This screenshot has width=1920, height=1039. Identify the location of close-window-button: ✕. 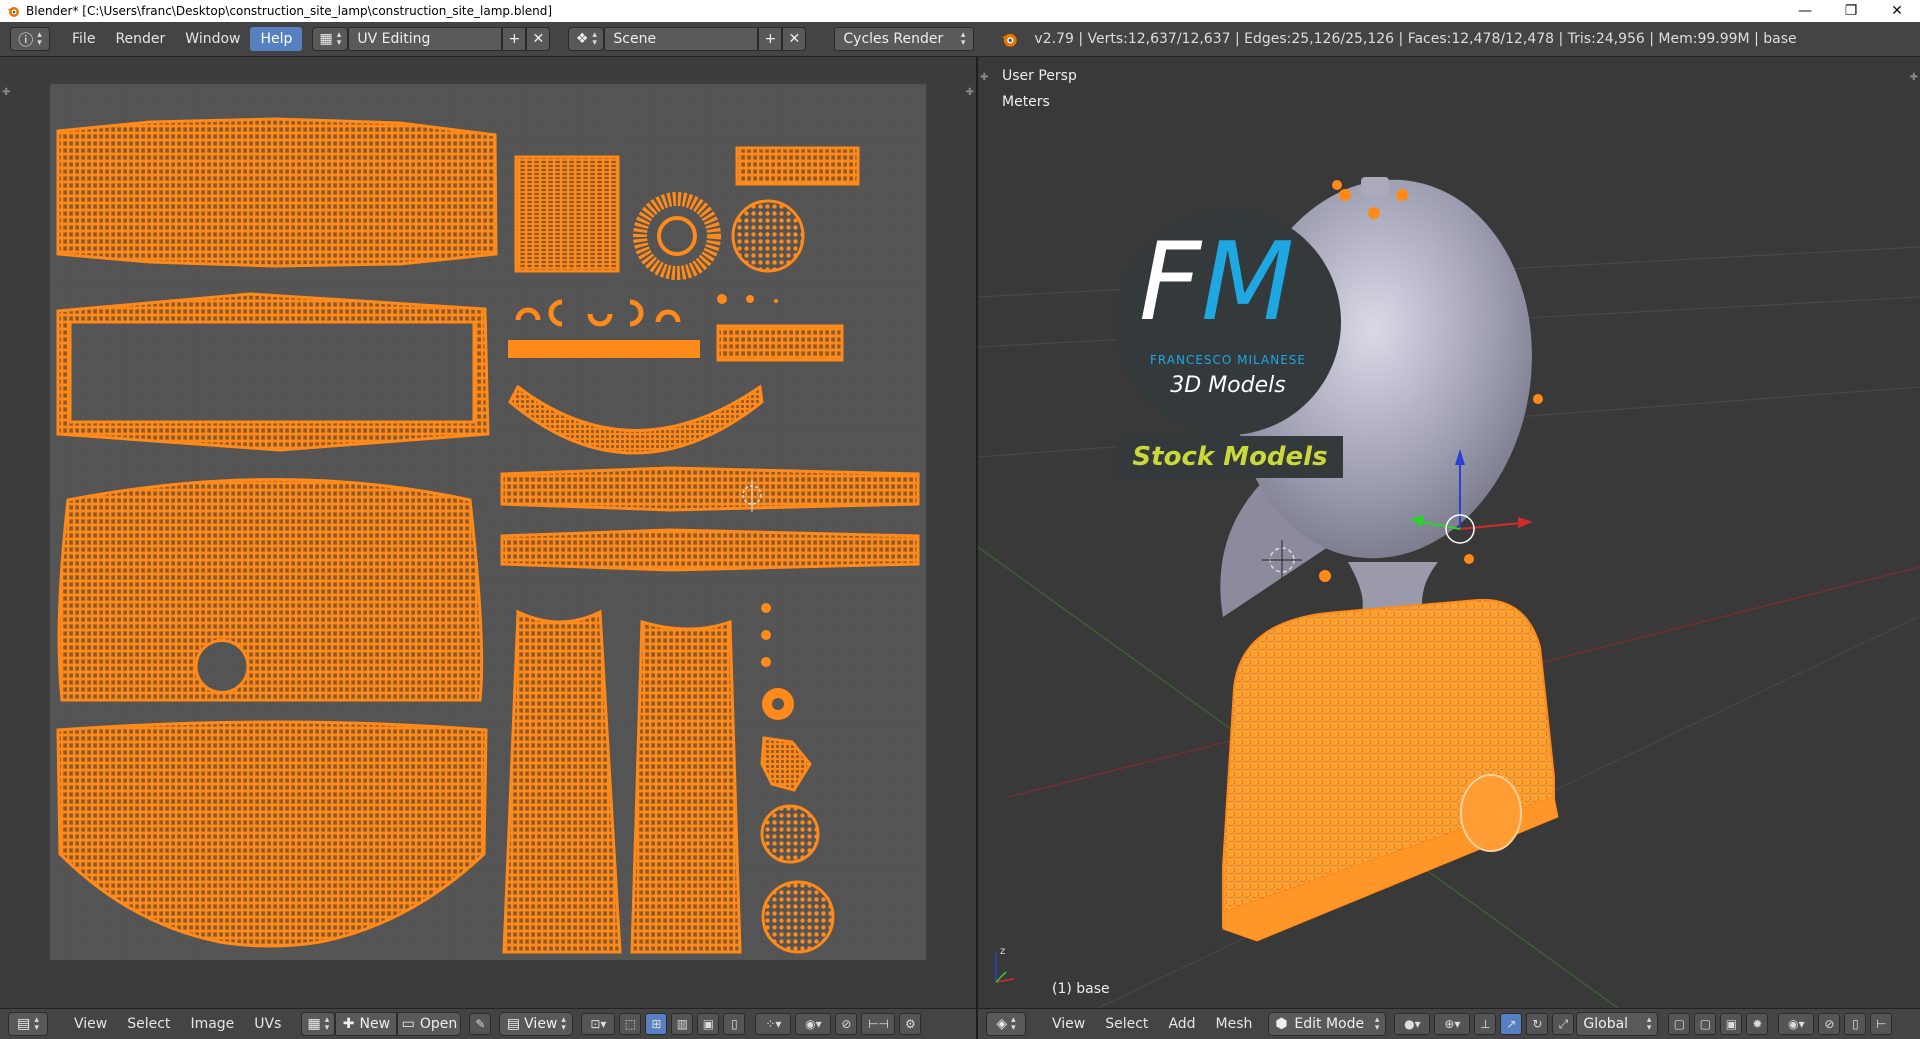
(1897, 11).